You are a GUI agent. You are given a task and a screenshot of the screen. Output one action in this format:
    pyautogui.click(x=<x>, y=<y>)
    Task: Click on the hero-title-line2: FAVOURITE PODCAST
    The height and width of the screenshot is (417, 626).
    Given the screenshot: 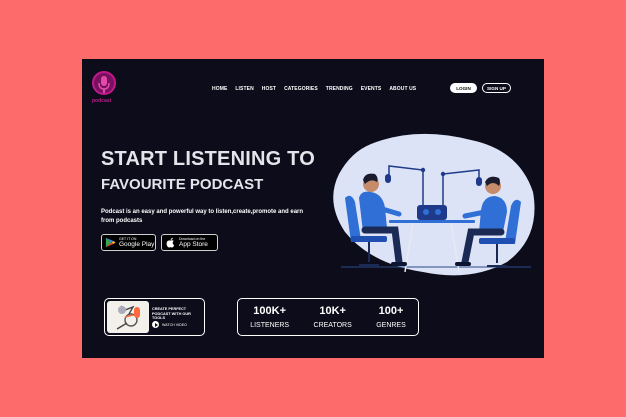 What is the action you would take?
    pyautogui.click(x=182, y=184)
    